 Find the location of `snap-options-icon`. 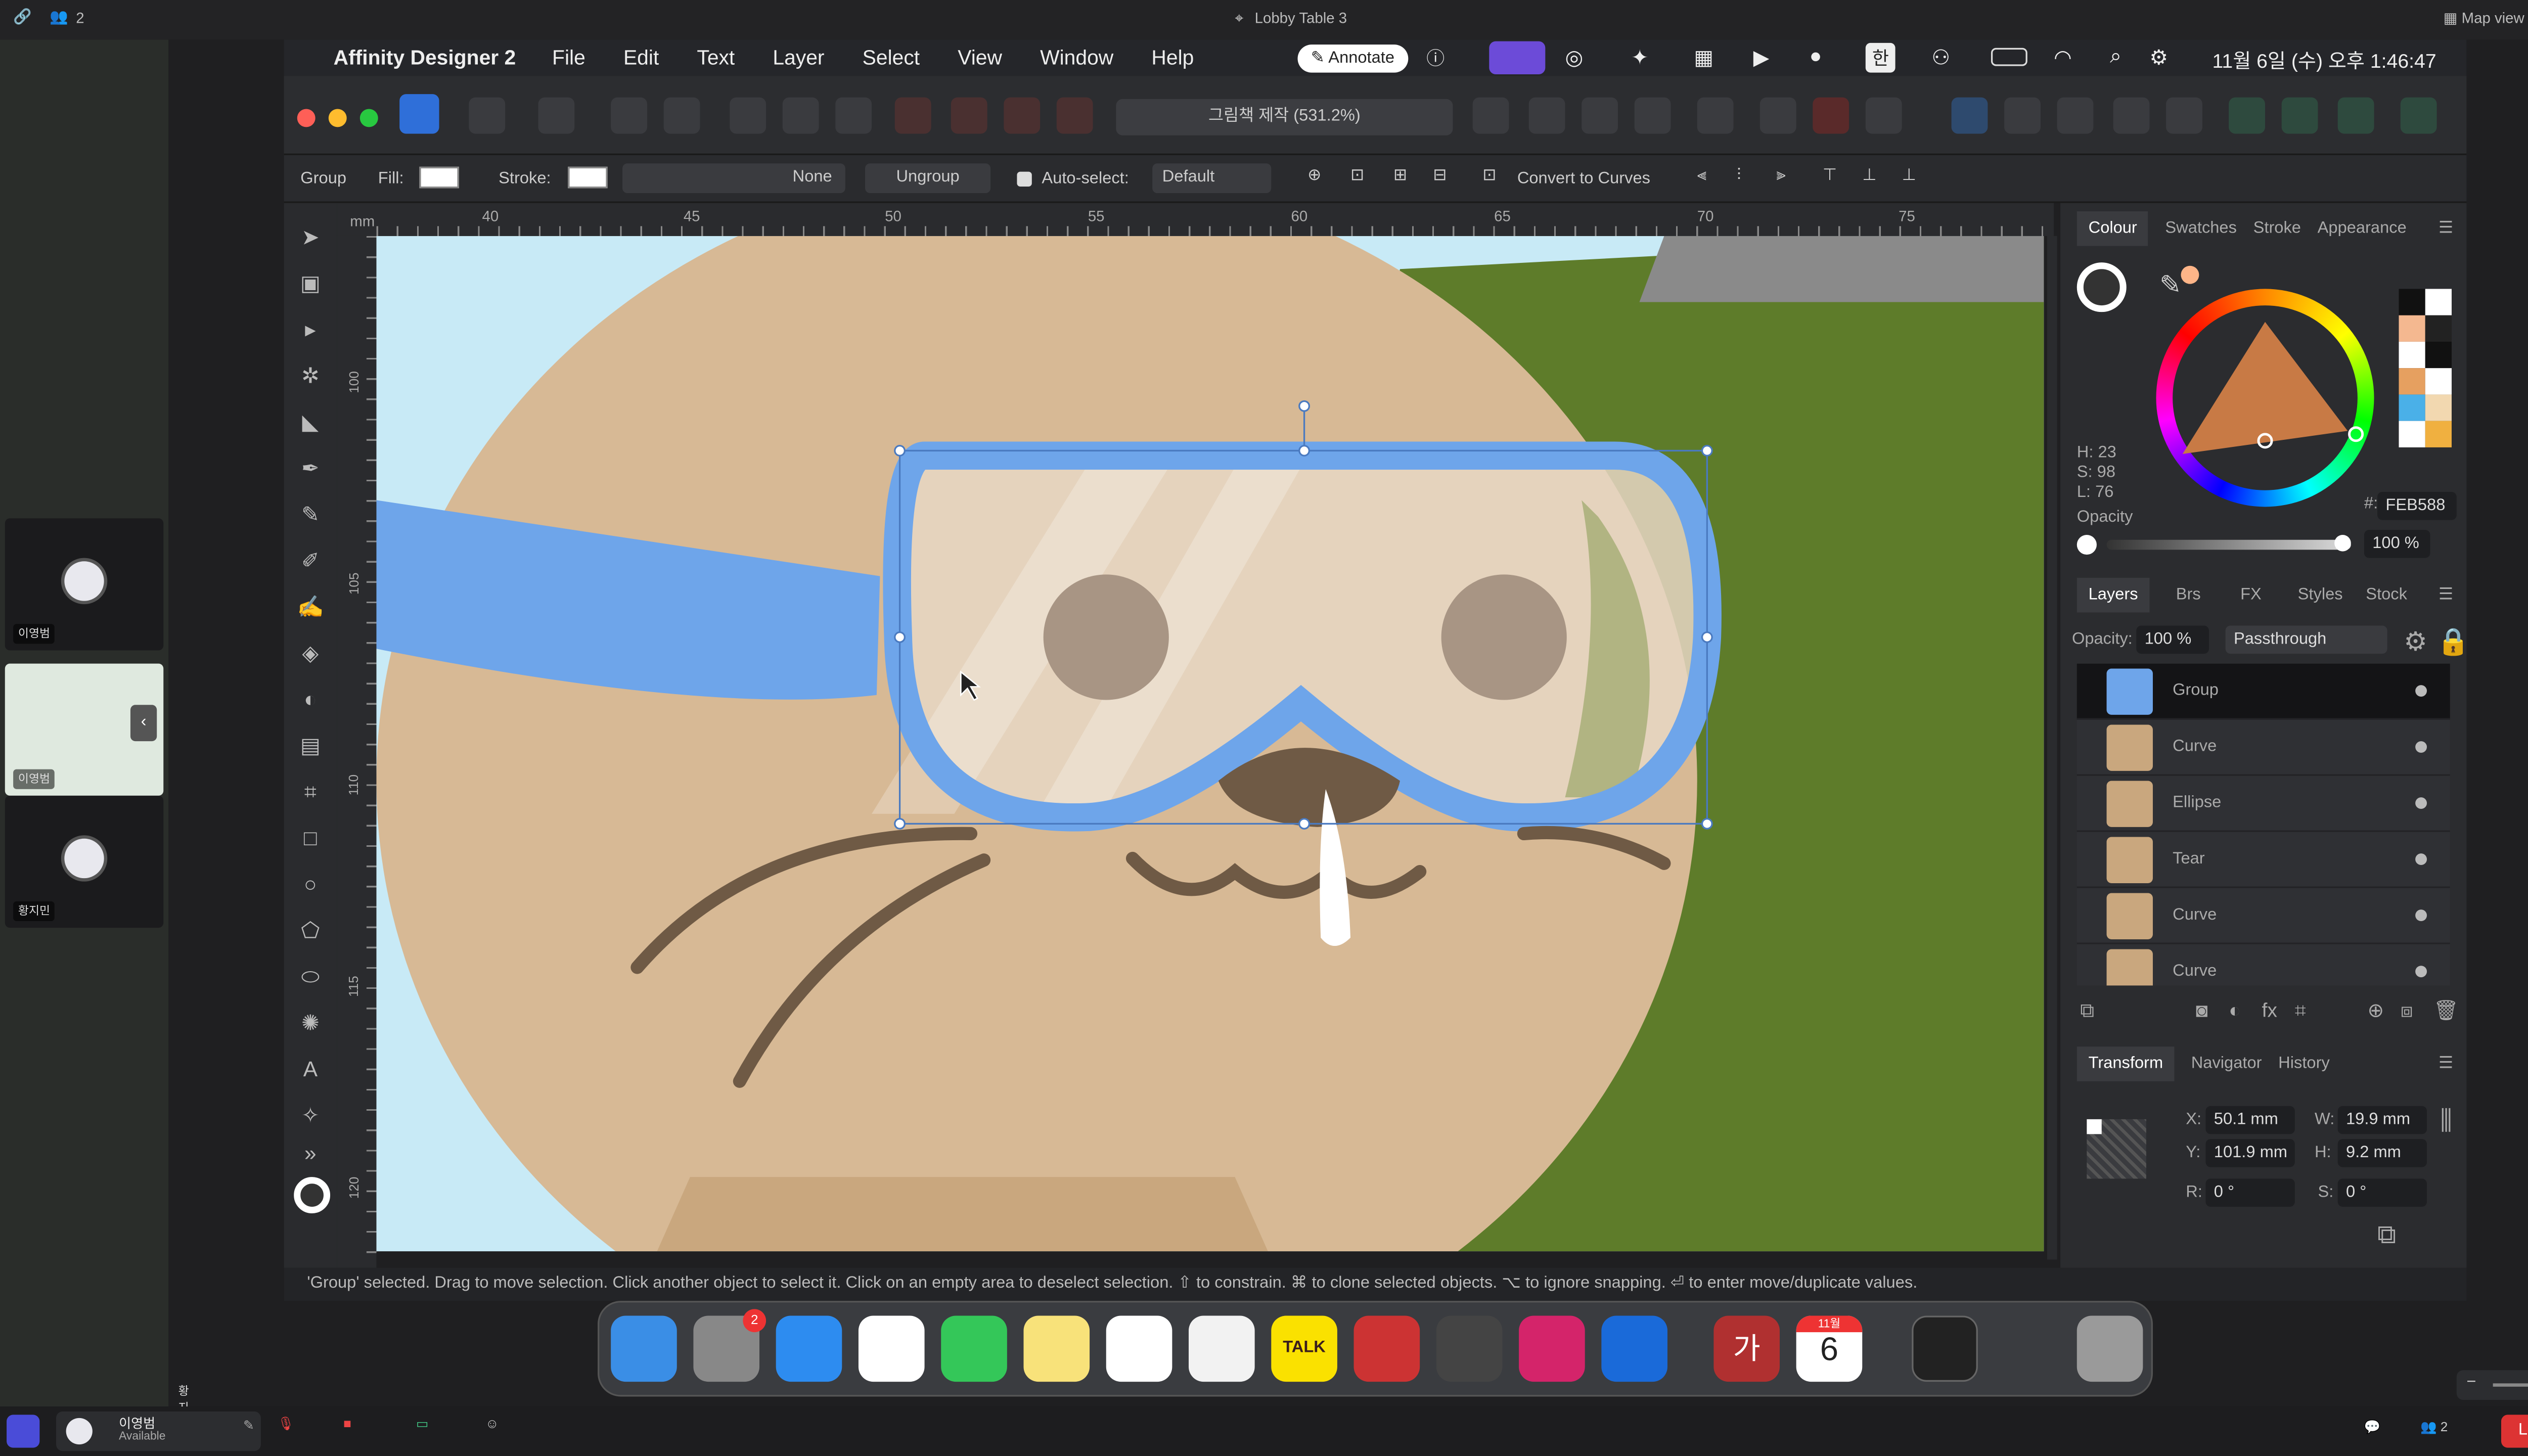

snap-options-icon is located at coordinates (1831, 115).